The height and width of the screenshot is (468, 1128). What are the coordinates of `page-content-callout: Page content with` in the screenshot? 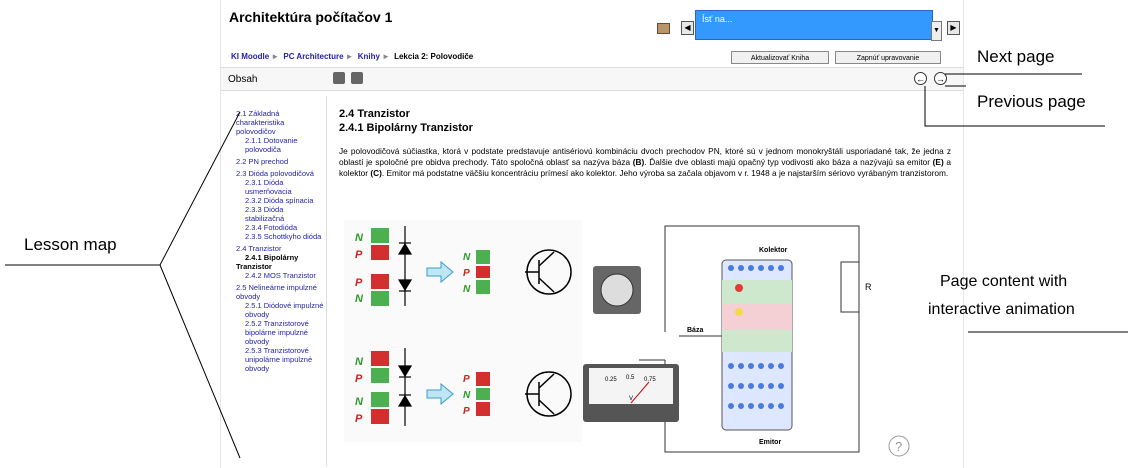 It's located at (1004, 281).